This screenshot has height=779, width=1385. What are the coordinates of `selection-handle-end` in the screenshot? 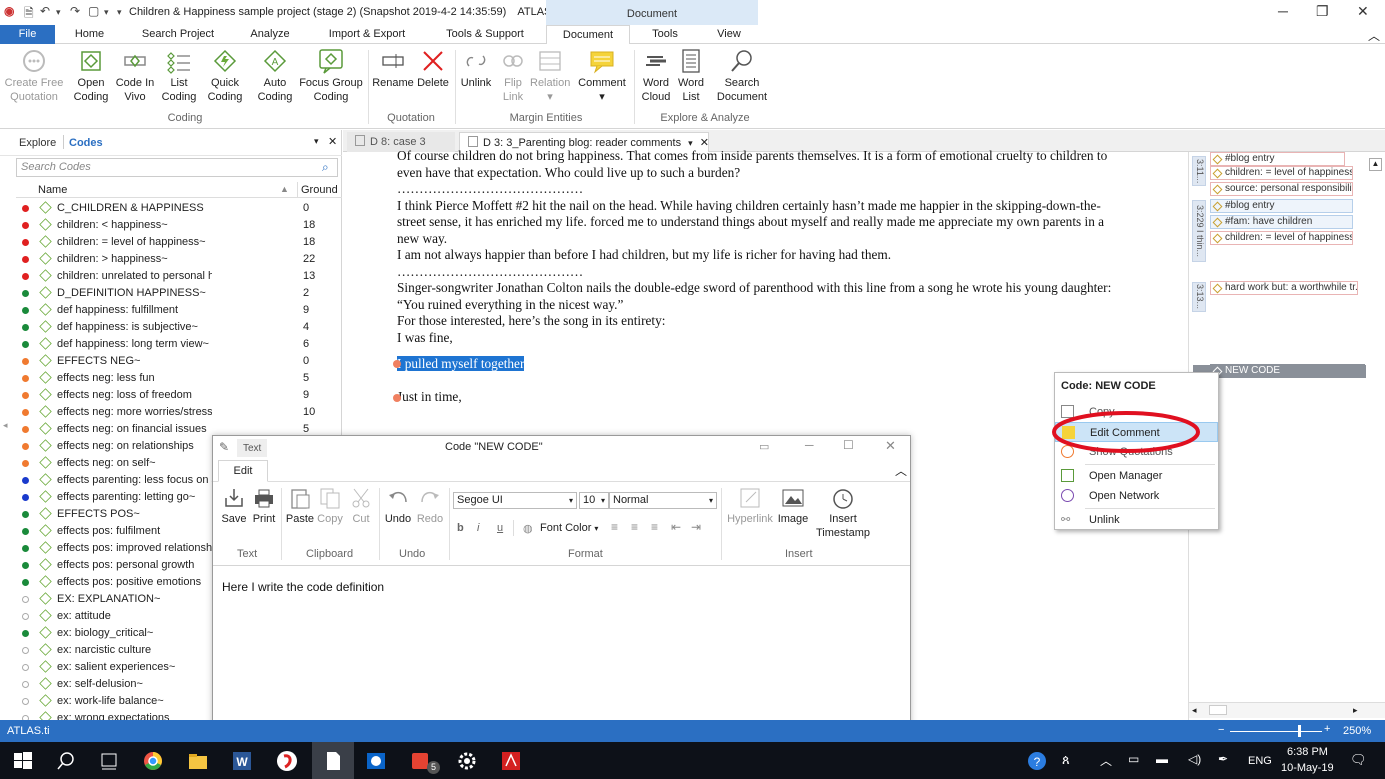 It's located at (397, 398).